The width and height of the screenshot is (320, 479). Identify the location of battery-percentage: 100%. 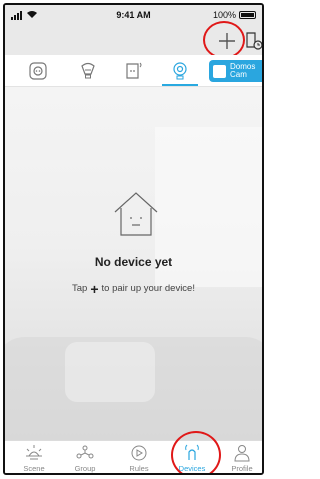
(224, 15).